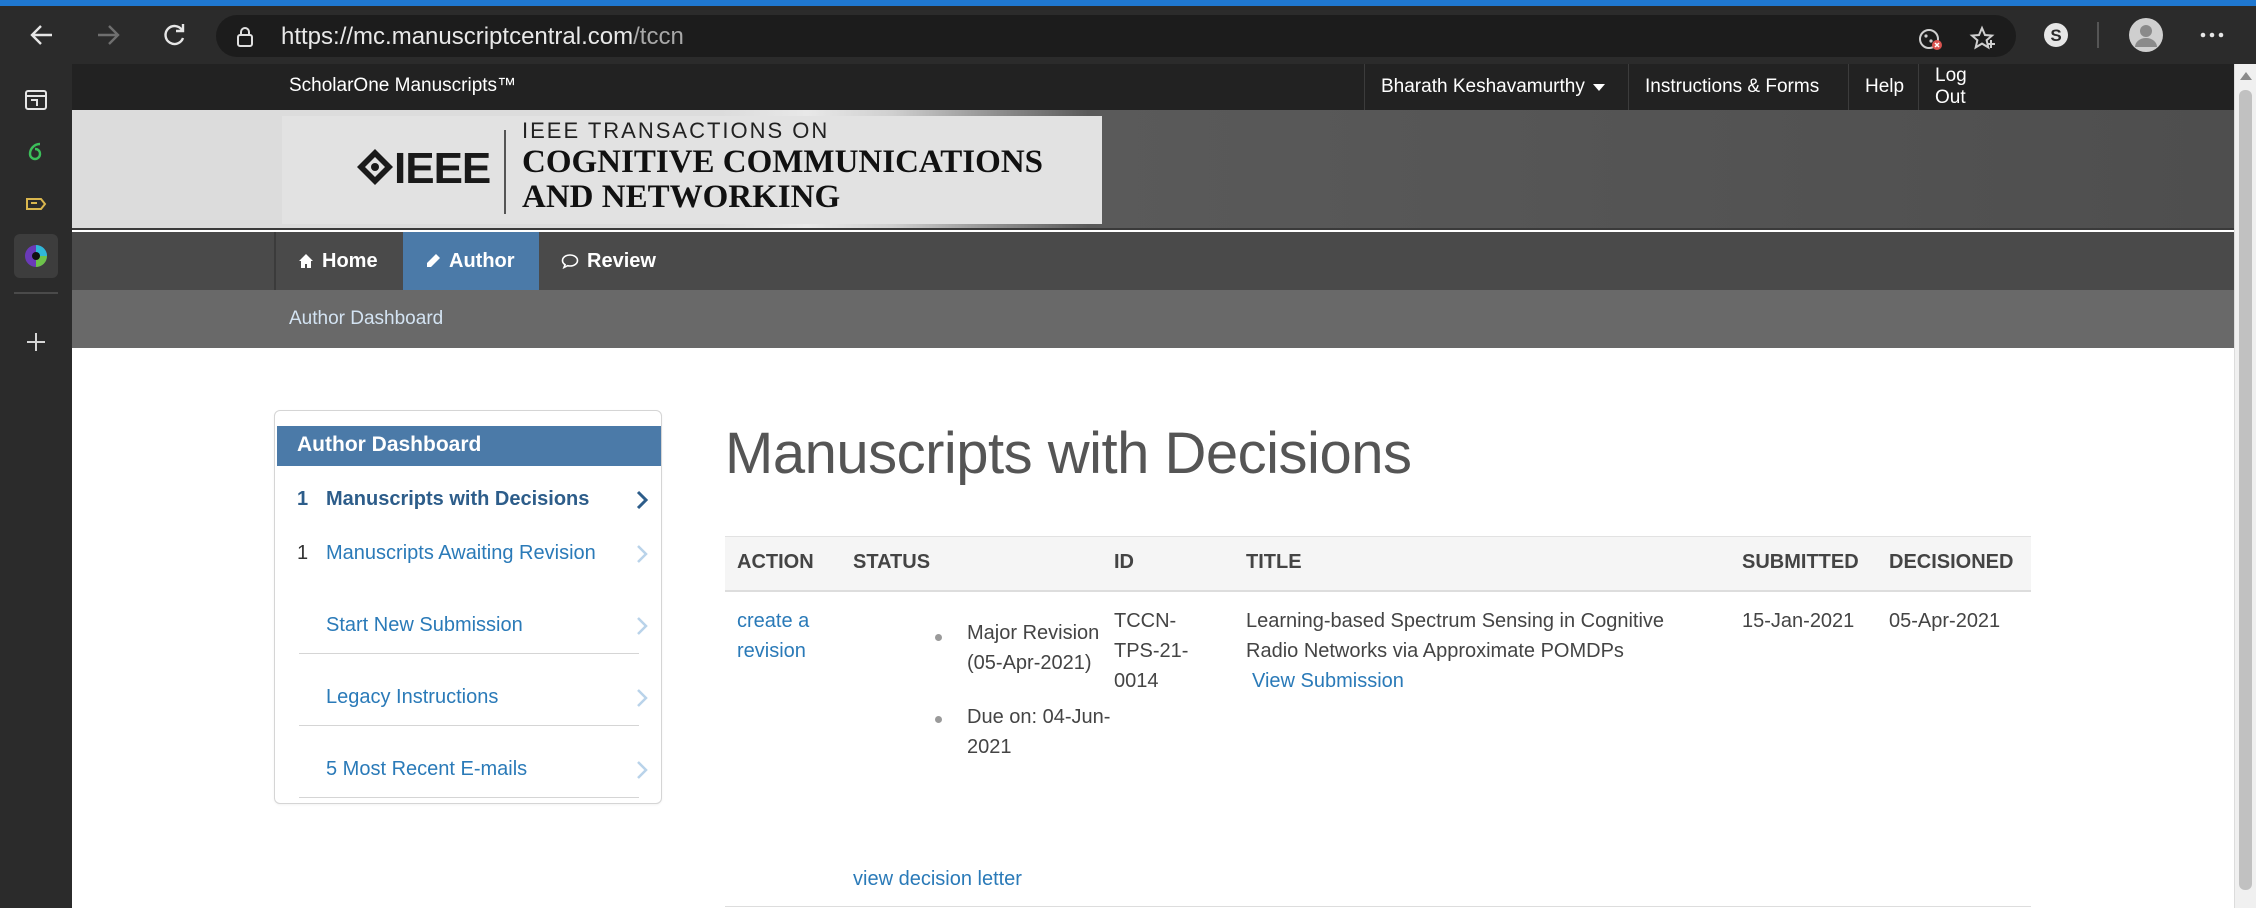 The width and height of the screenshot is (2256, 908). I want to click on table-row-divider, so click(1378, 906).